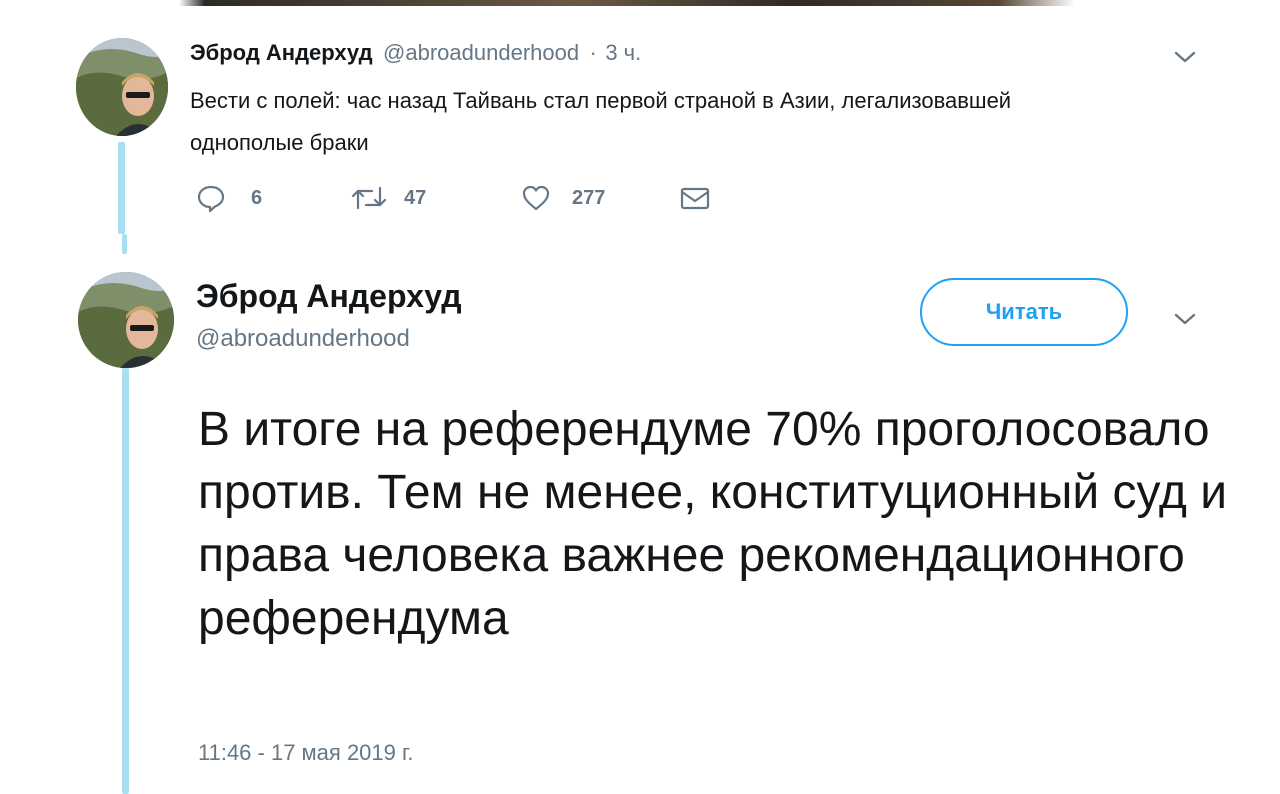  Describe the element at coordinates (1024, 312) in the screenshot. I see `follow-button: Читать` at that location.